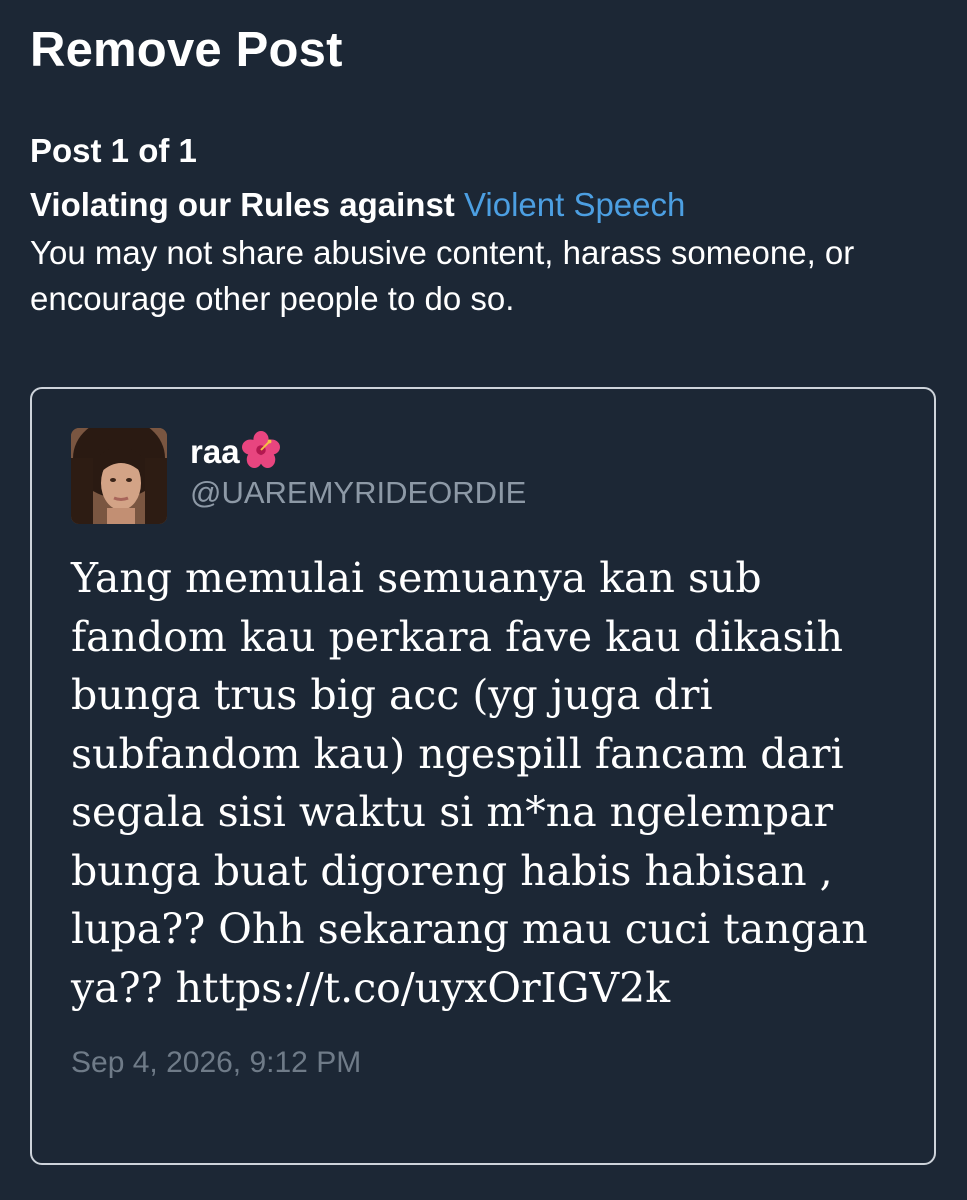 Image resolution: width=967 pixels, height=1200 pixels. What do you see at coordinates (574, 204) in the screenshot?
I see `rule-link: Violent Speech` at bounding box center [574, 204].